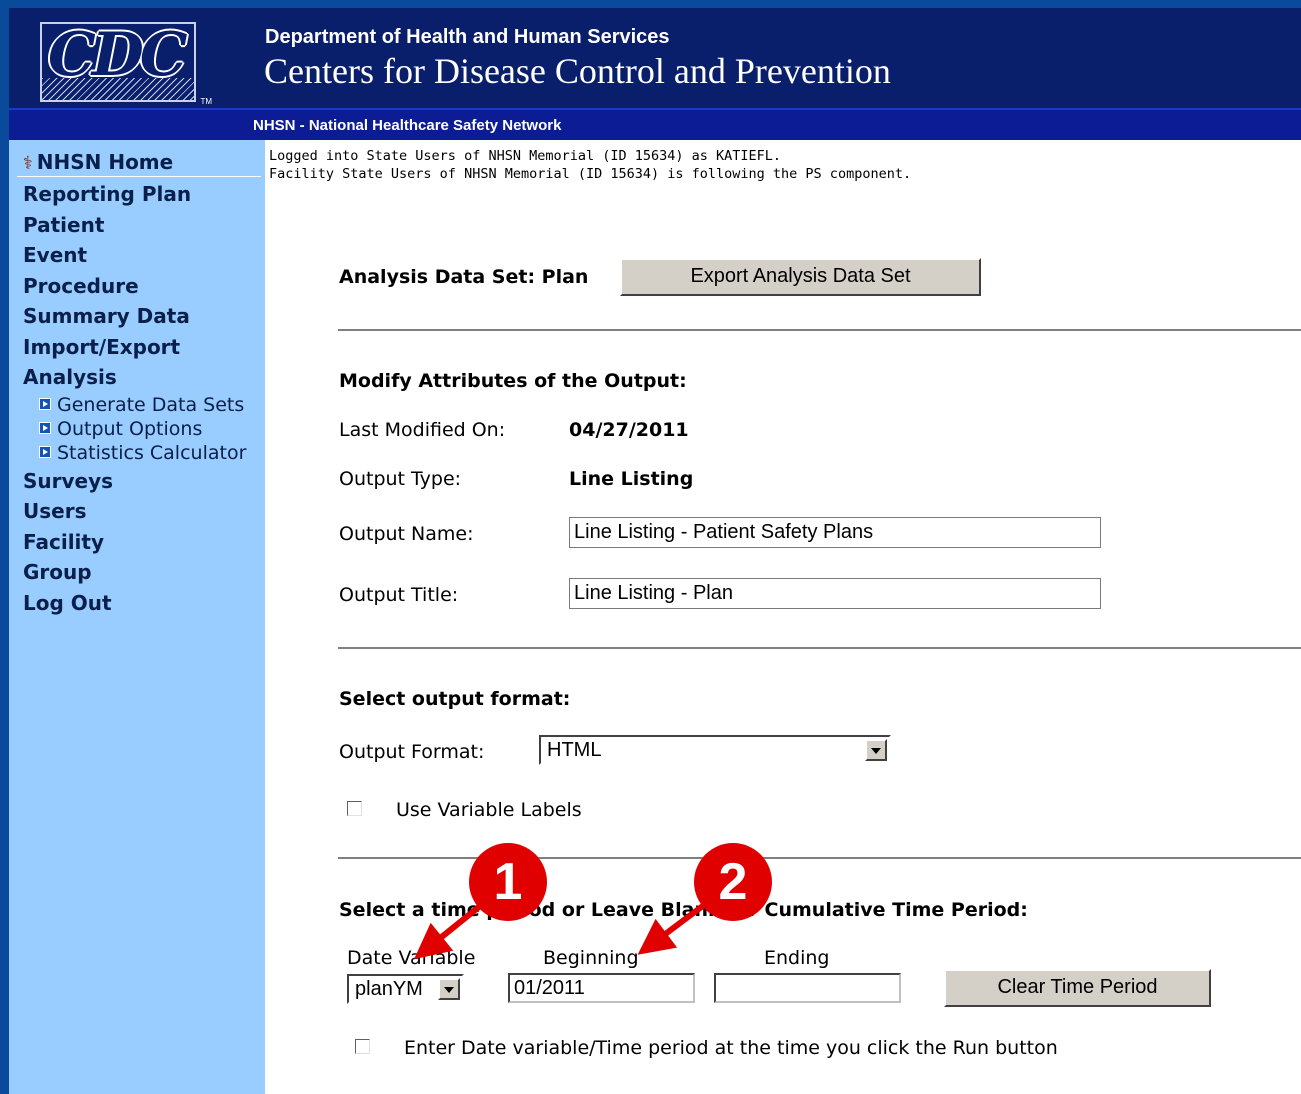 This screenshot has width=1301, height=1094. I want to click on logo-text: CDC, so click(118, 55).